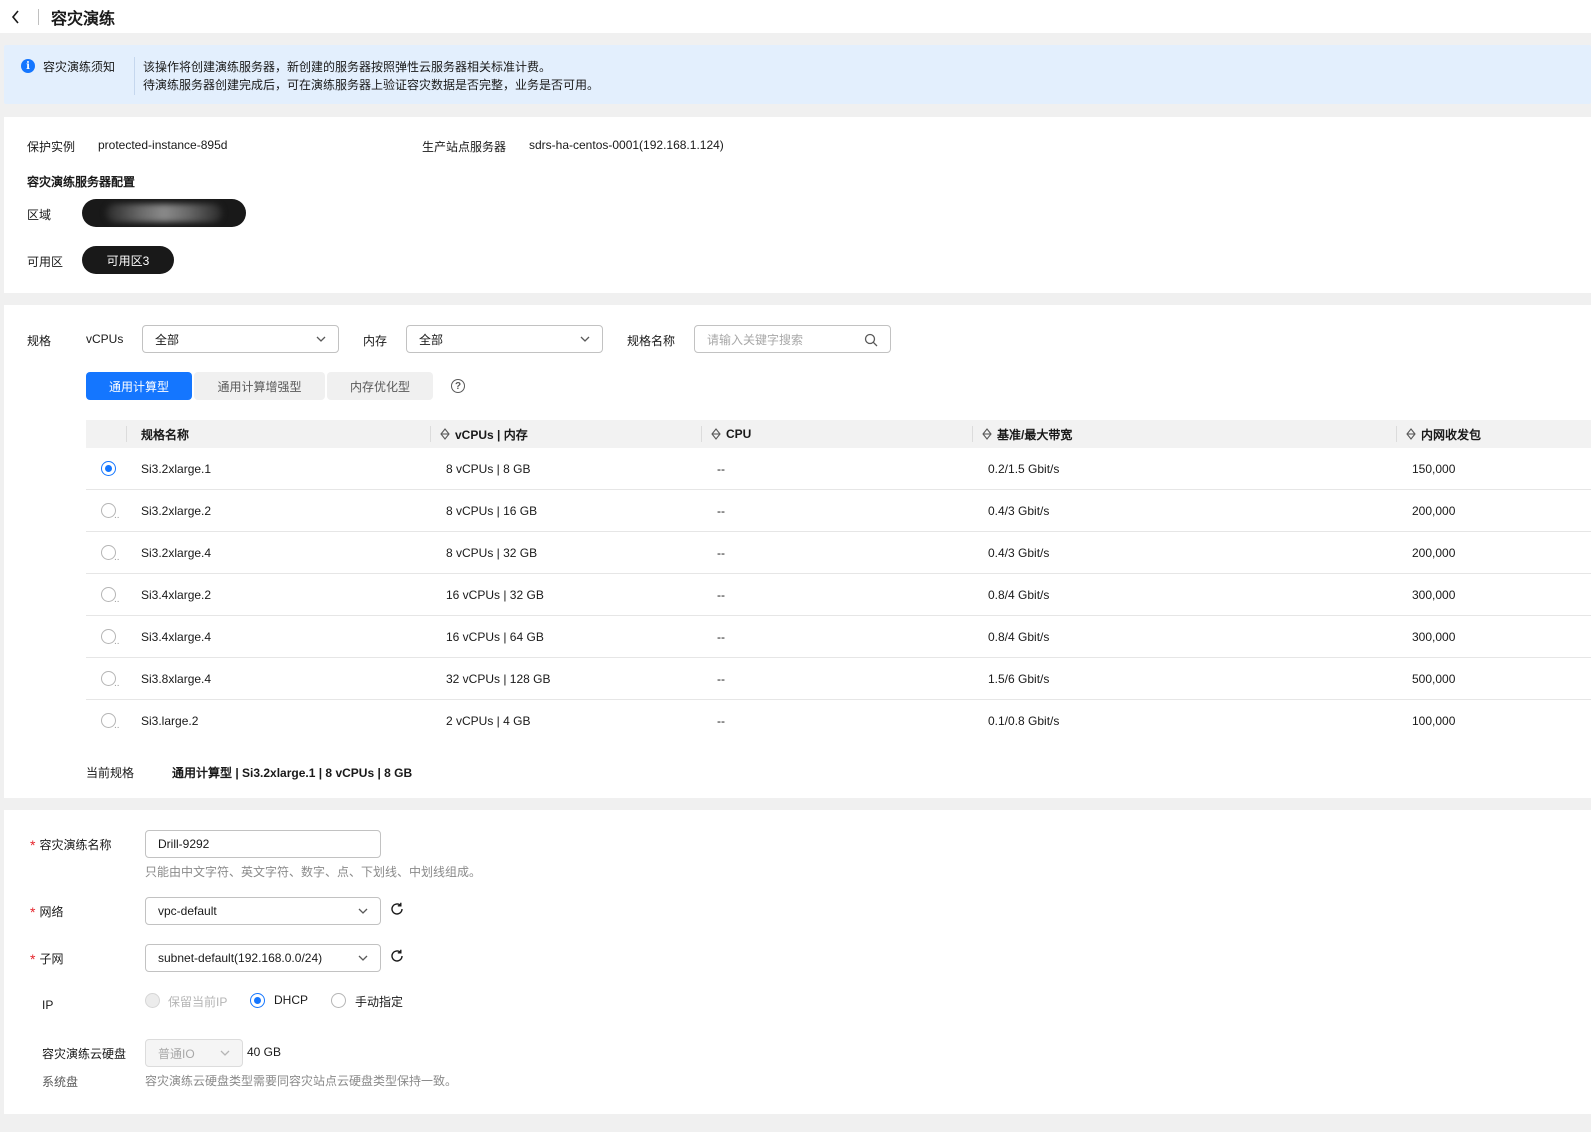  Describe the element at coordinates (263, 911) in the screenshot. I see `network-select: vpc-default` at that location.